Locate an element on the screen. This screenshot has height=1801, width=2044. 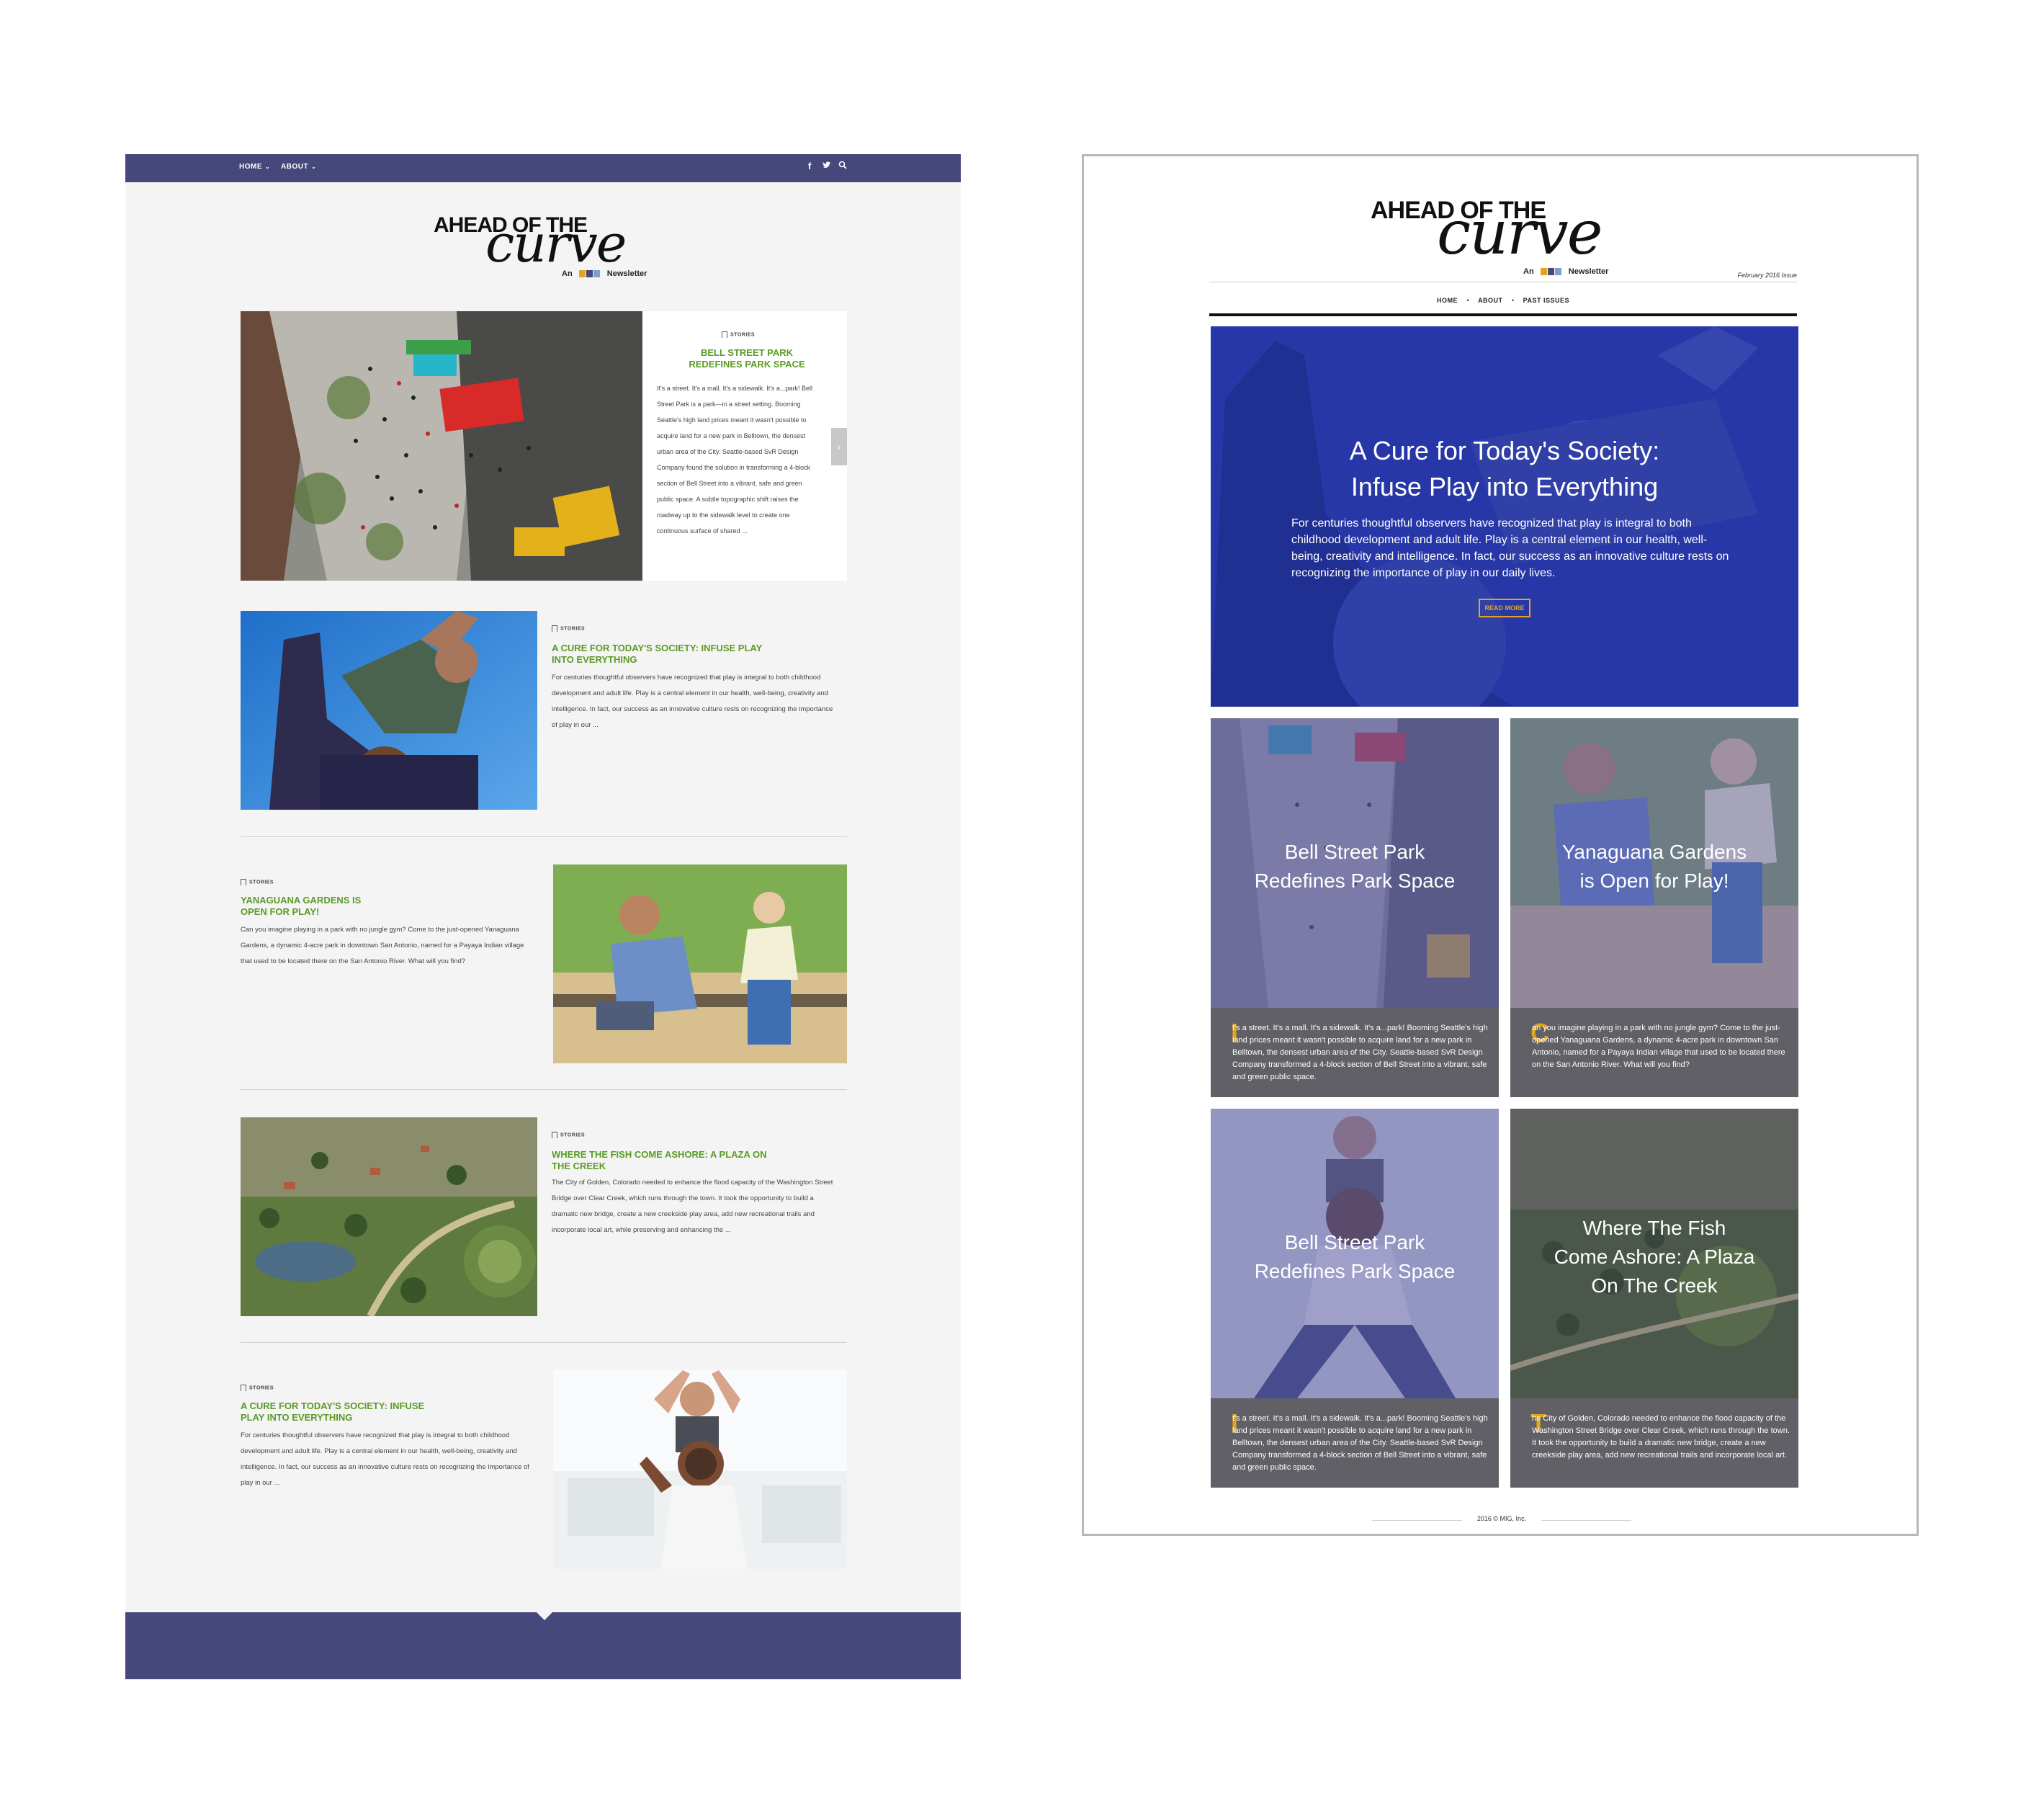
site-logo: AHEAD OF THE curve An Newsletter is located at coordinates (549, 243).